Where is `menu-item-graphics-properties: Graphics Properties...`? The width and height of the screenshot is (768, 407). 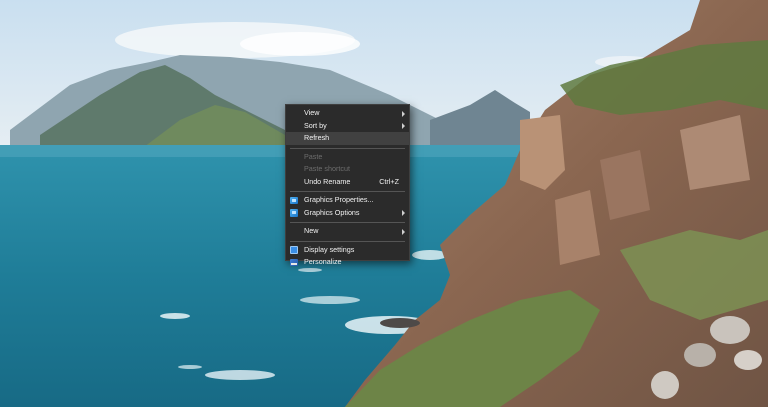 menu-item-graphics-properties: Graphics Properties... is located at coordinates (347, 200).